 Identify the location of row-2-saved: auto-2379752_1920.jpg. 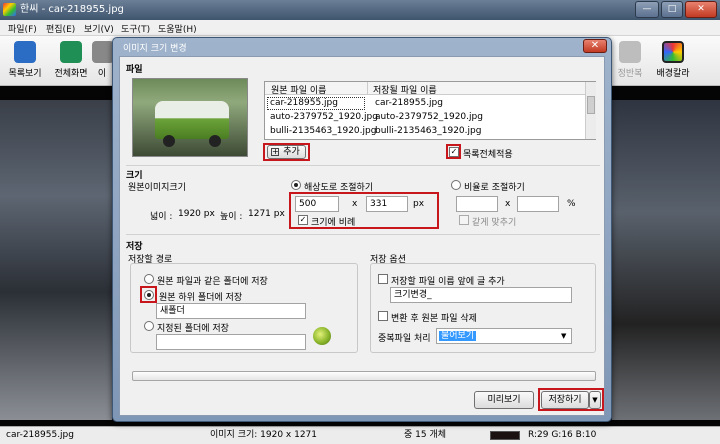
(429, 117).